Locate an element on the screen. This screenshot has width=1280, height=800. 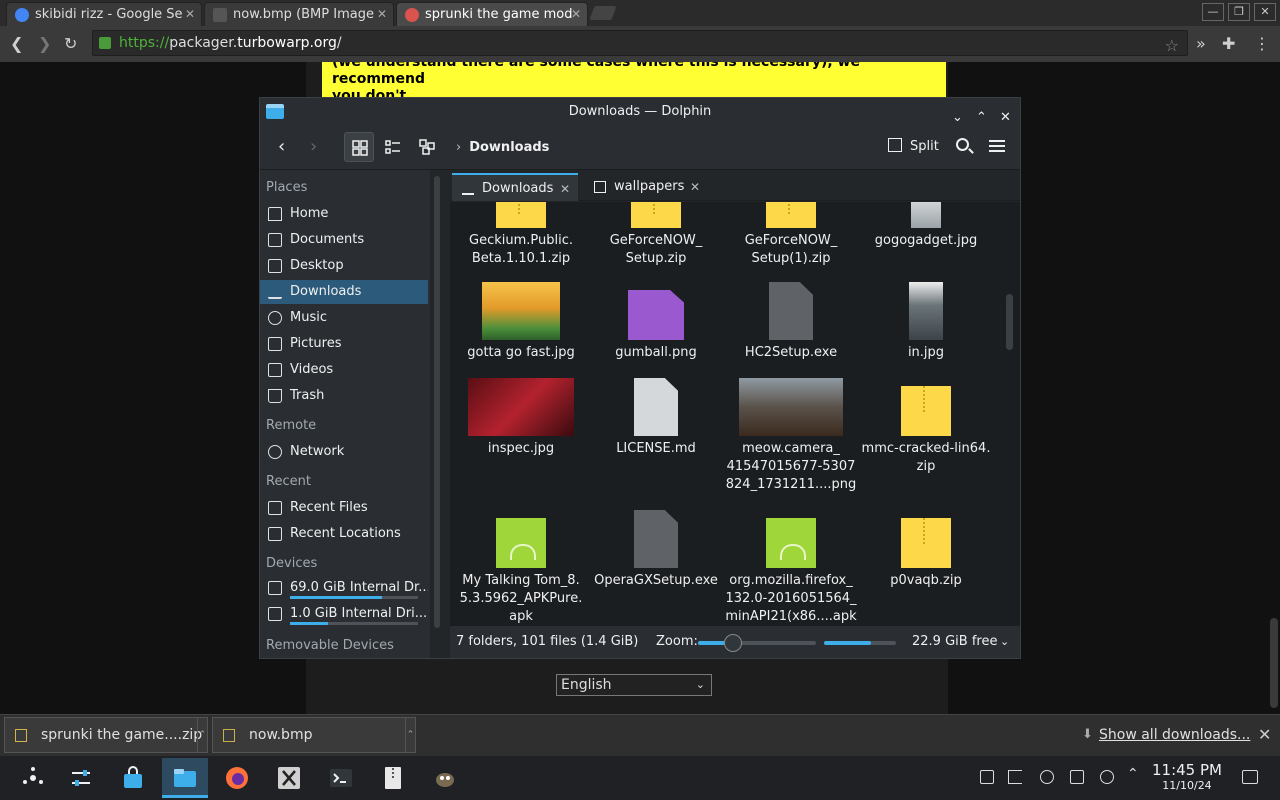
taskbar-terminal is located at coordinates (341, 778).